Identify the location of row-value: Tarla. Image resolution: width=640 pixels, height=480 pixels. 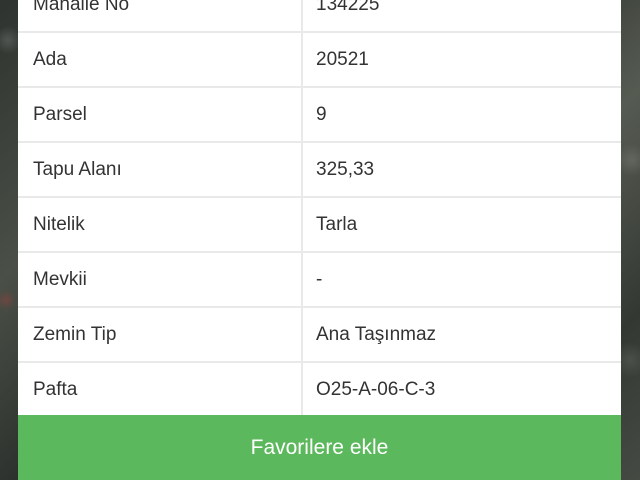
(462, 224).